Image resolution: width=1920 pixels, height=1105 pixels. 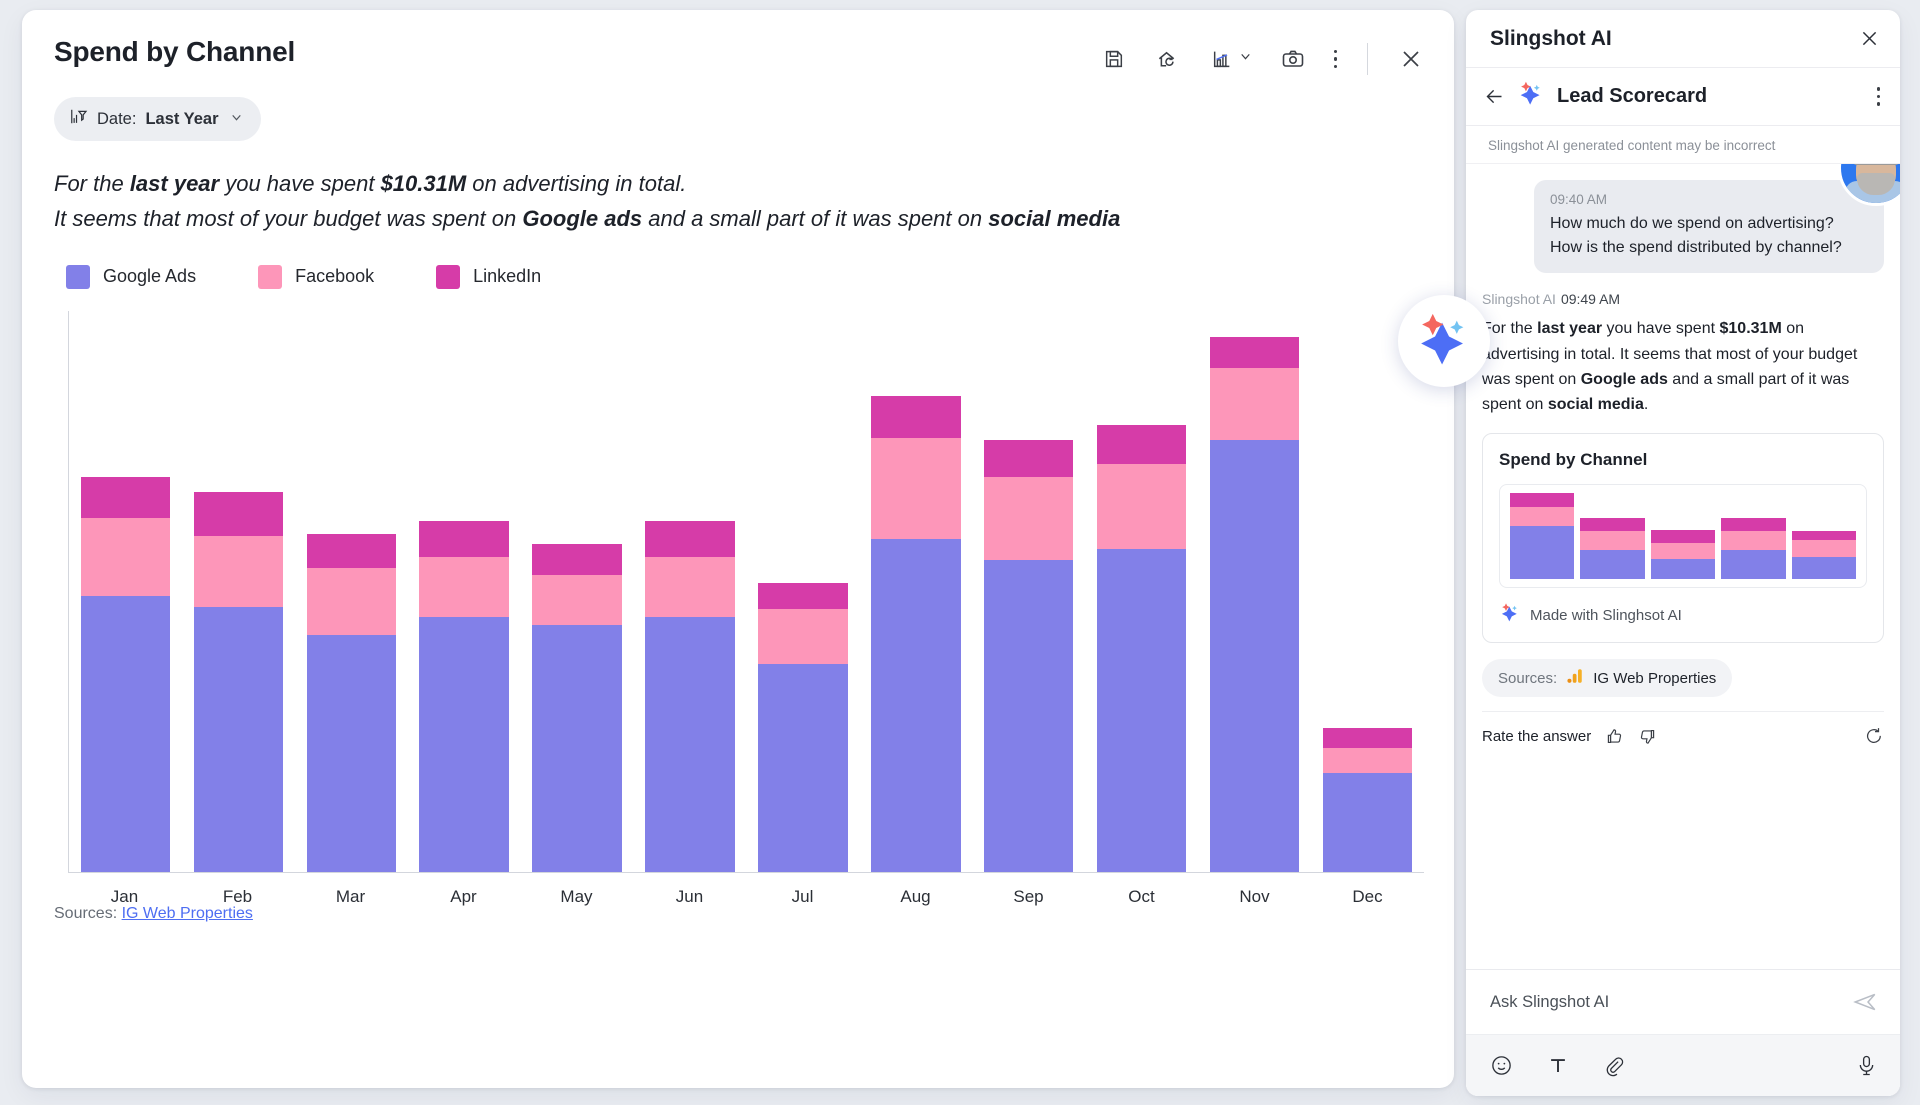 What do you see at coordinates (1501, 1065) in the screenshot?
I see `emoji-icon` at bounding box center [1501, 1065].